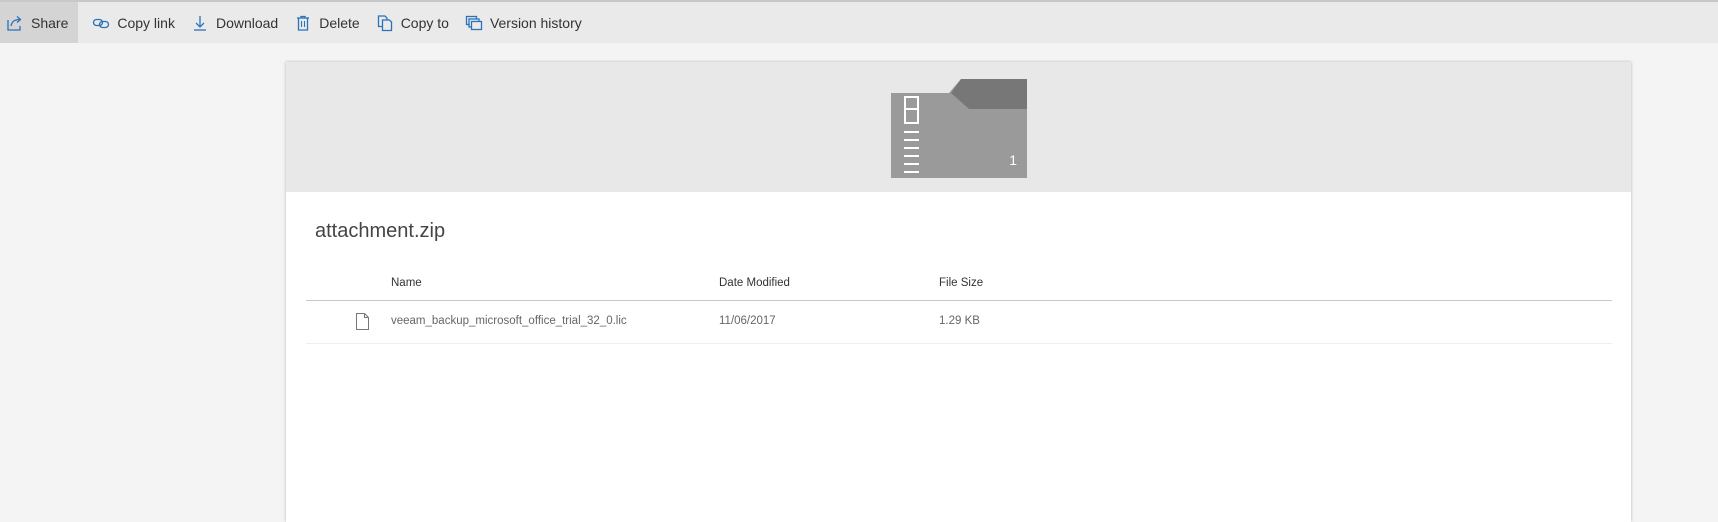 This screenshot has height=522, width=1718. What do you see at coordinates (474, 22) in the screenshot?
I see `version-history-icon` at bounding box center [474, 22].